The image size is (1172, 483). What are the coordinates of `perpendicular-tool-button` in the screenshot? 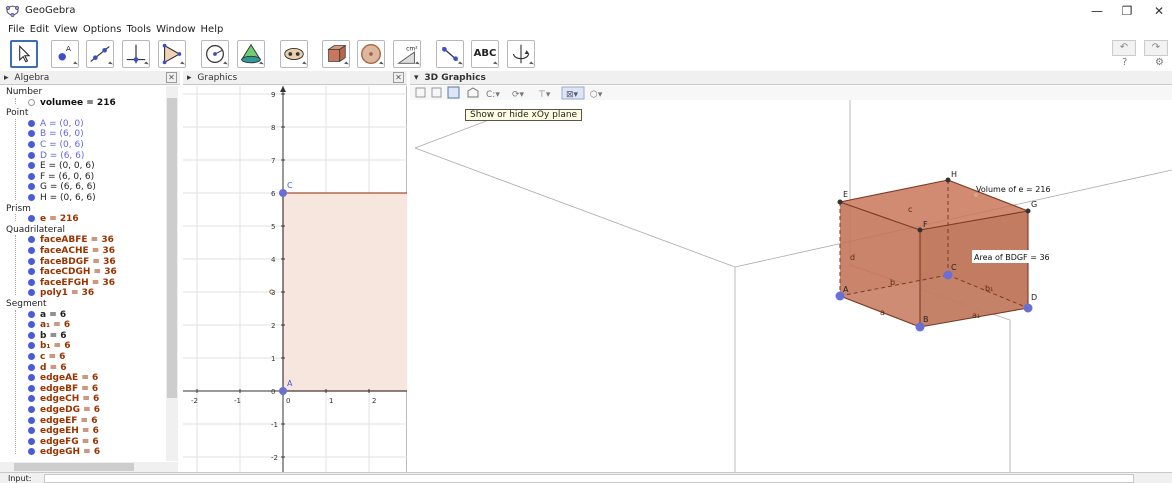 It's located at (136, 54).